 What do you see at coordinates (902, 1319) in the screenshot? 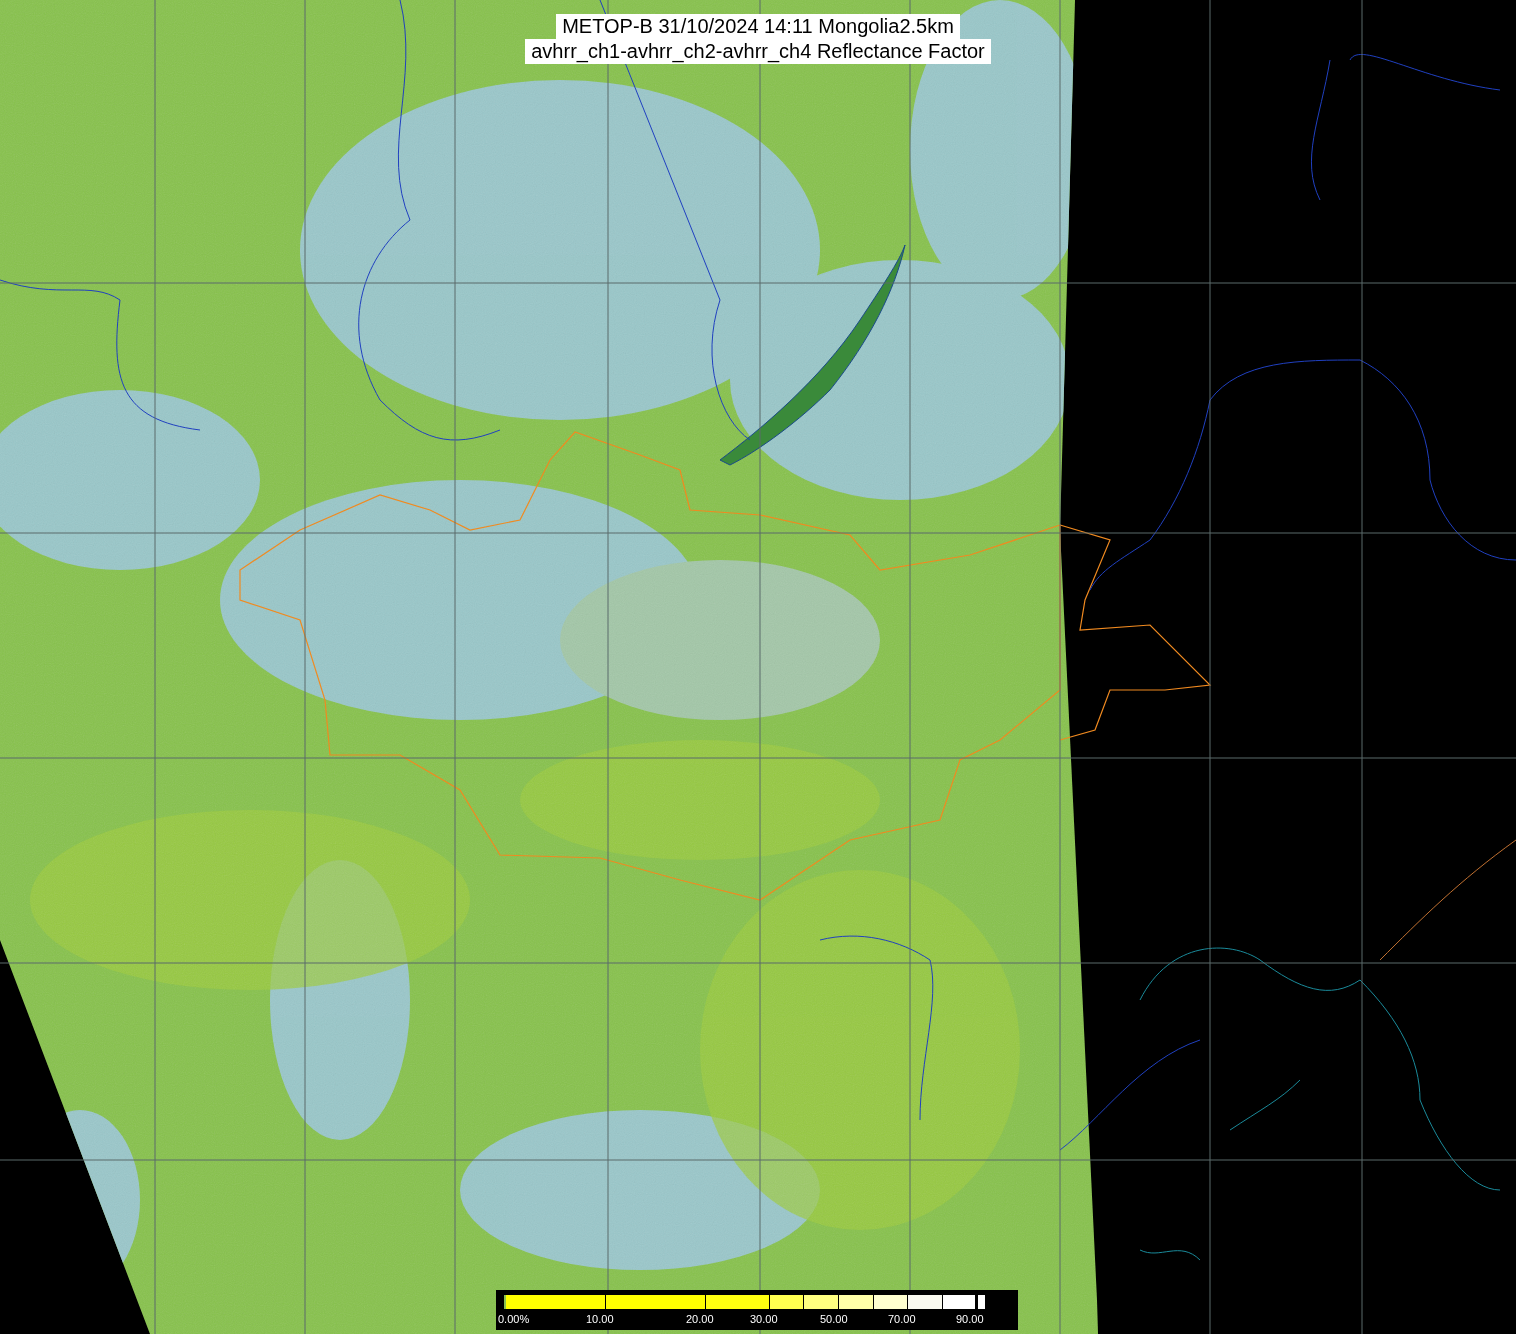
I see `colorbar-label: 70.00` at bounding box center [902, 1319].